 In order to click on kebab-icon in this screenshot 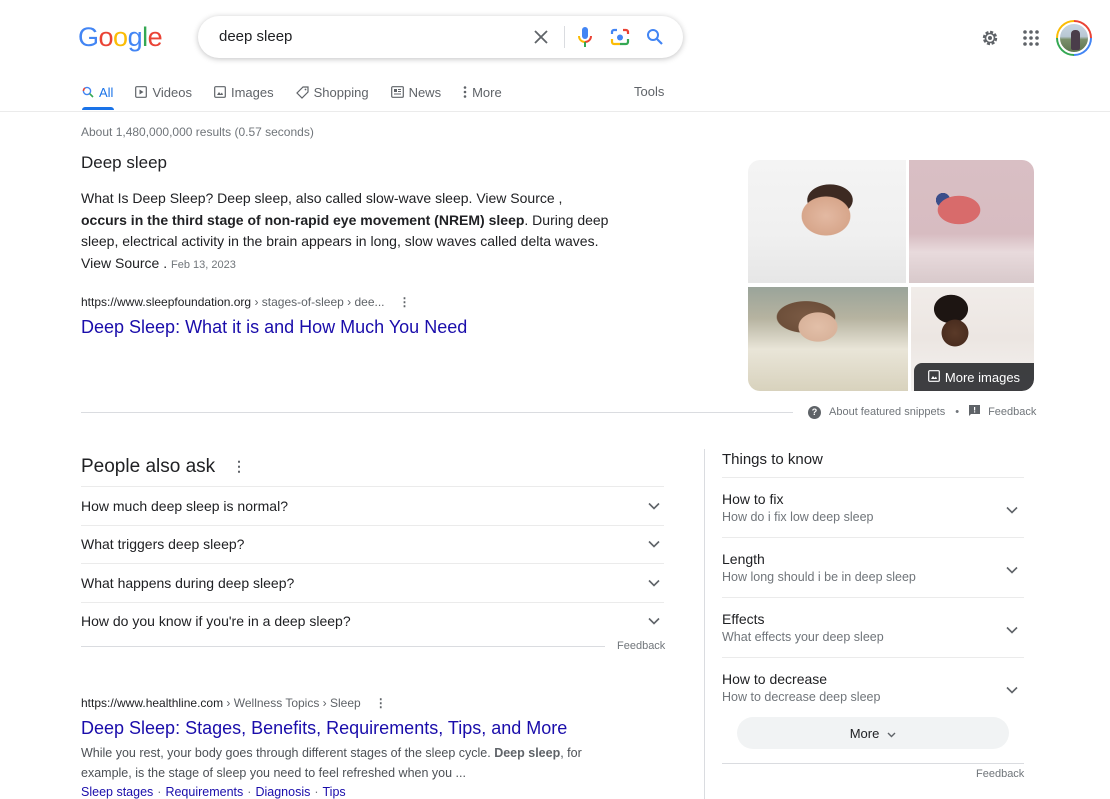, I will do `click(465, 92)`.